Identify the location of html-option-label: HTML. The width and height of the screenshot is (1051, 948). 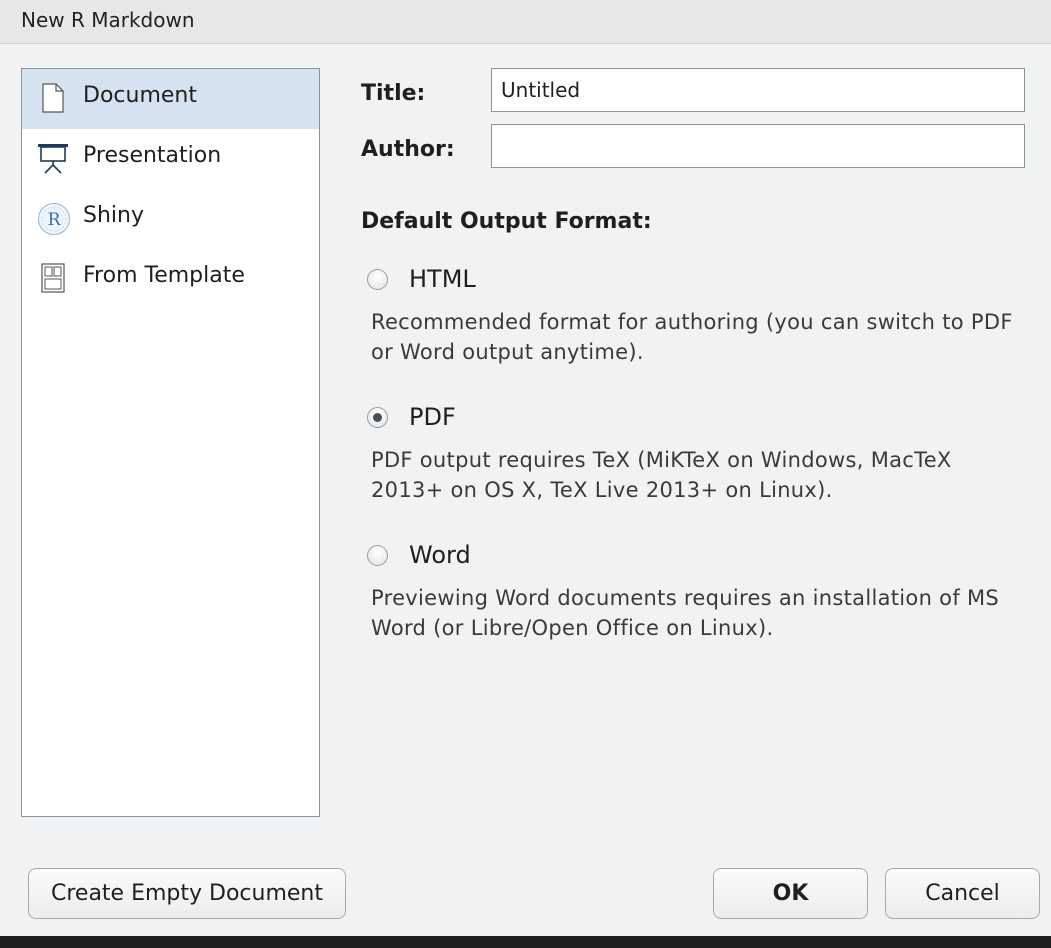
(442, 279).